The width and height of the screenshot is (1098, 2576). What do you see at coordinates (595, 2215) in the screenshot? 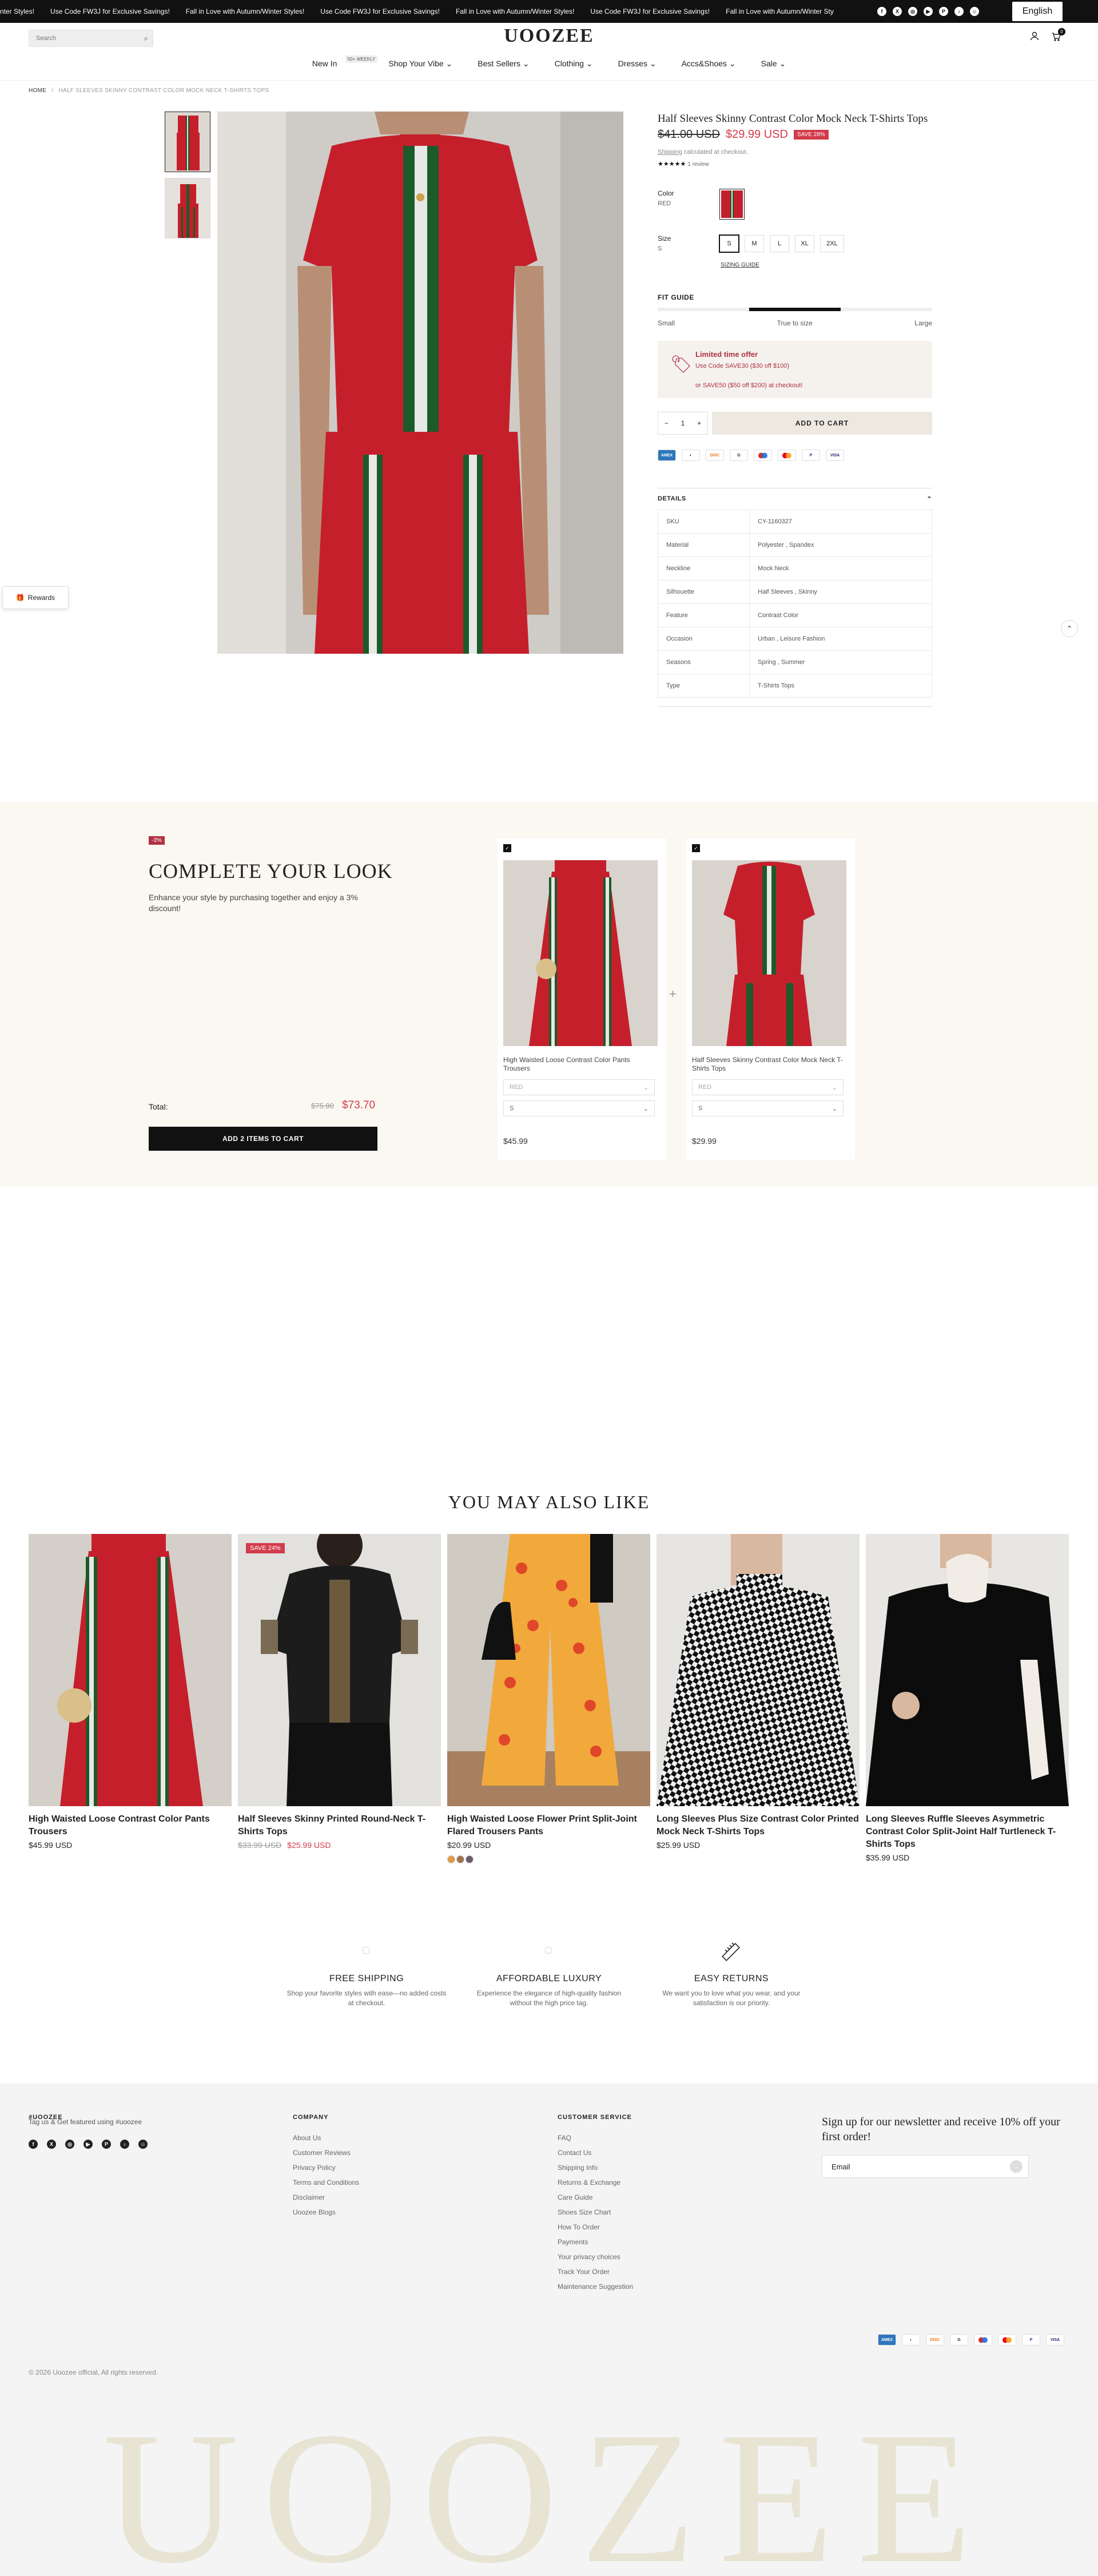
I see `footer-link: Shoes Size Chart` at bounding box center [595, 2215].